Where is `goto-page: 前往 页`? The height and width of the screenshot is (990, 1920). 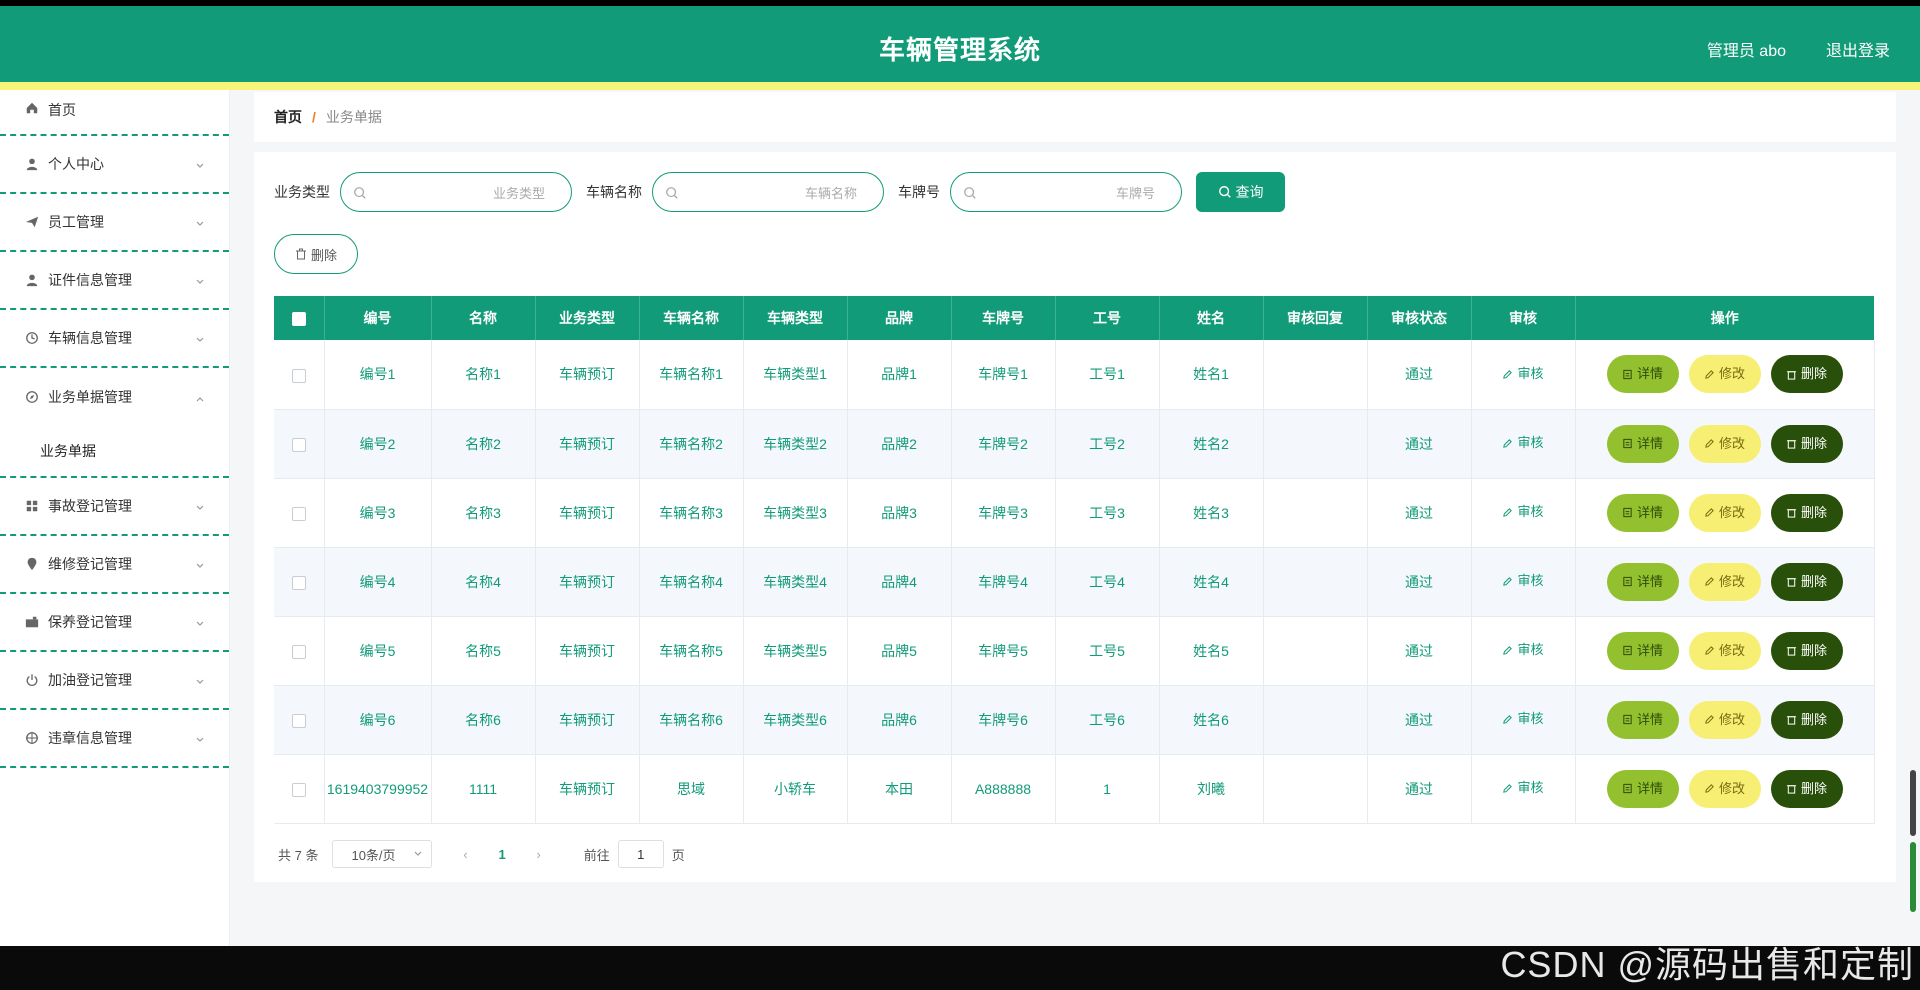
goto-page: 前往 页 is located at coordinates (634, 854).